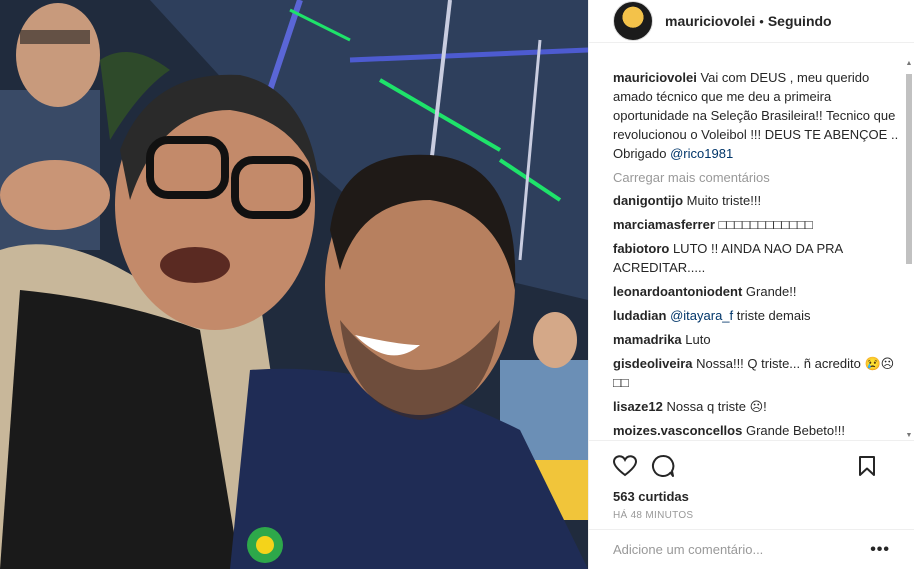  Describe the element at coordinates (701, 153) in the screenshot. I see `caption-mention: @rico1981` at that location.